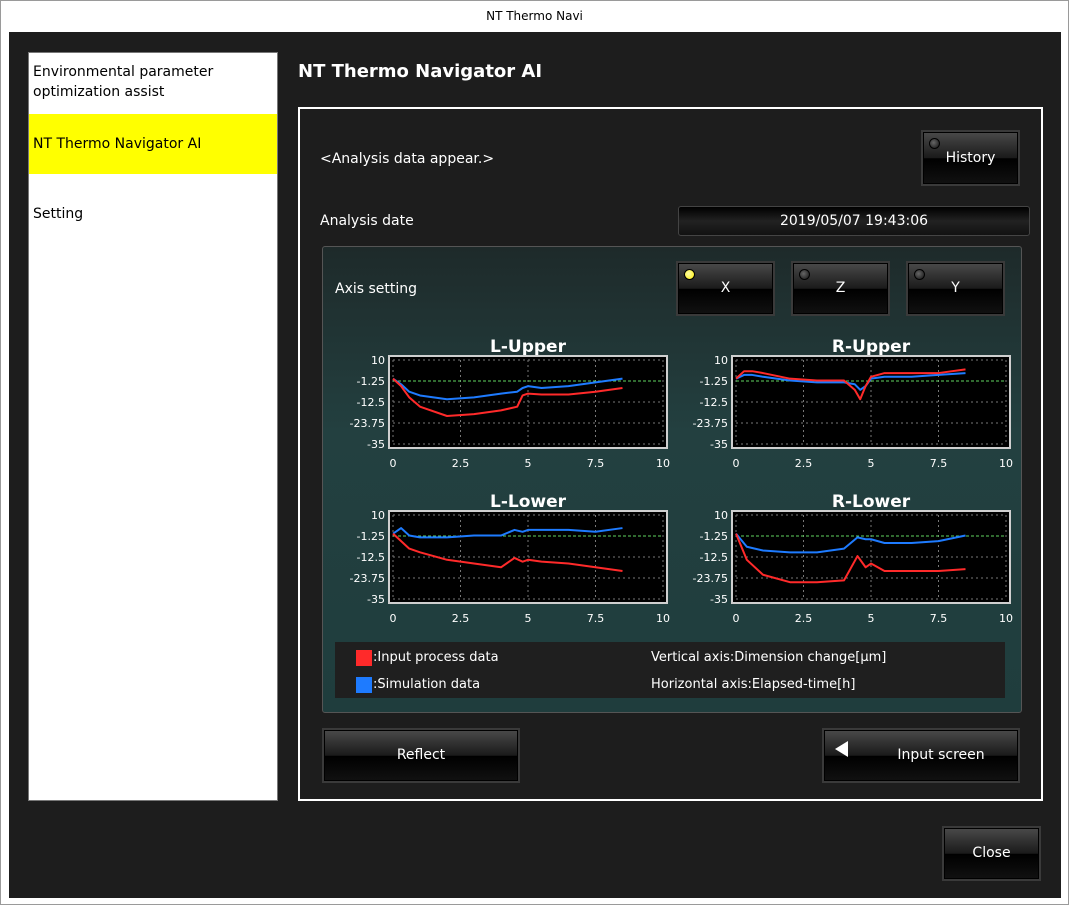 This screenshot has width=1069, height=905. I want to click on chart-title: L-Lower, so click(528, 502).